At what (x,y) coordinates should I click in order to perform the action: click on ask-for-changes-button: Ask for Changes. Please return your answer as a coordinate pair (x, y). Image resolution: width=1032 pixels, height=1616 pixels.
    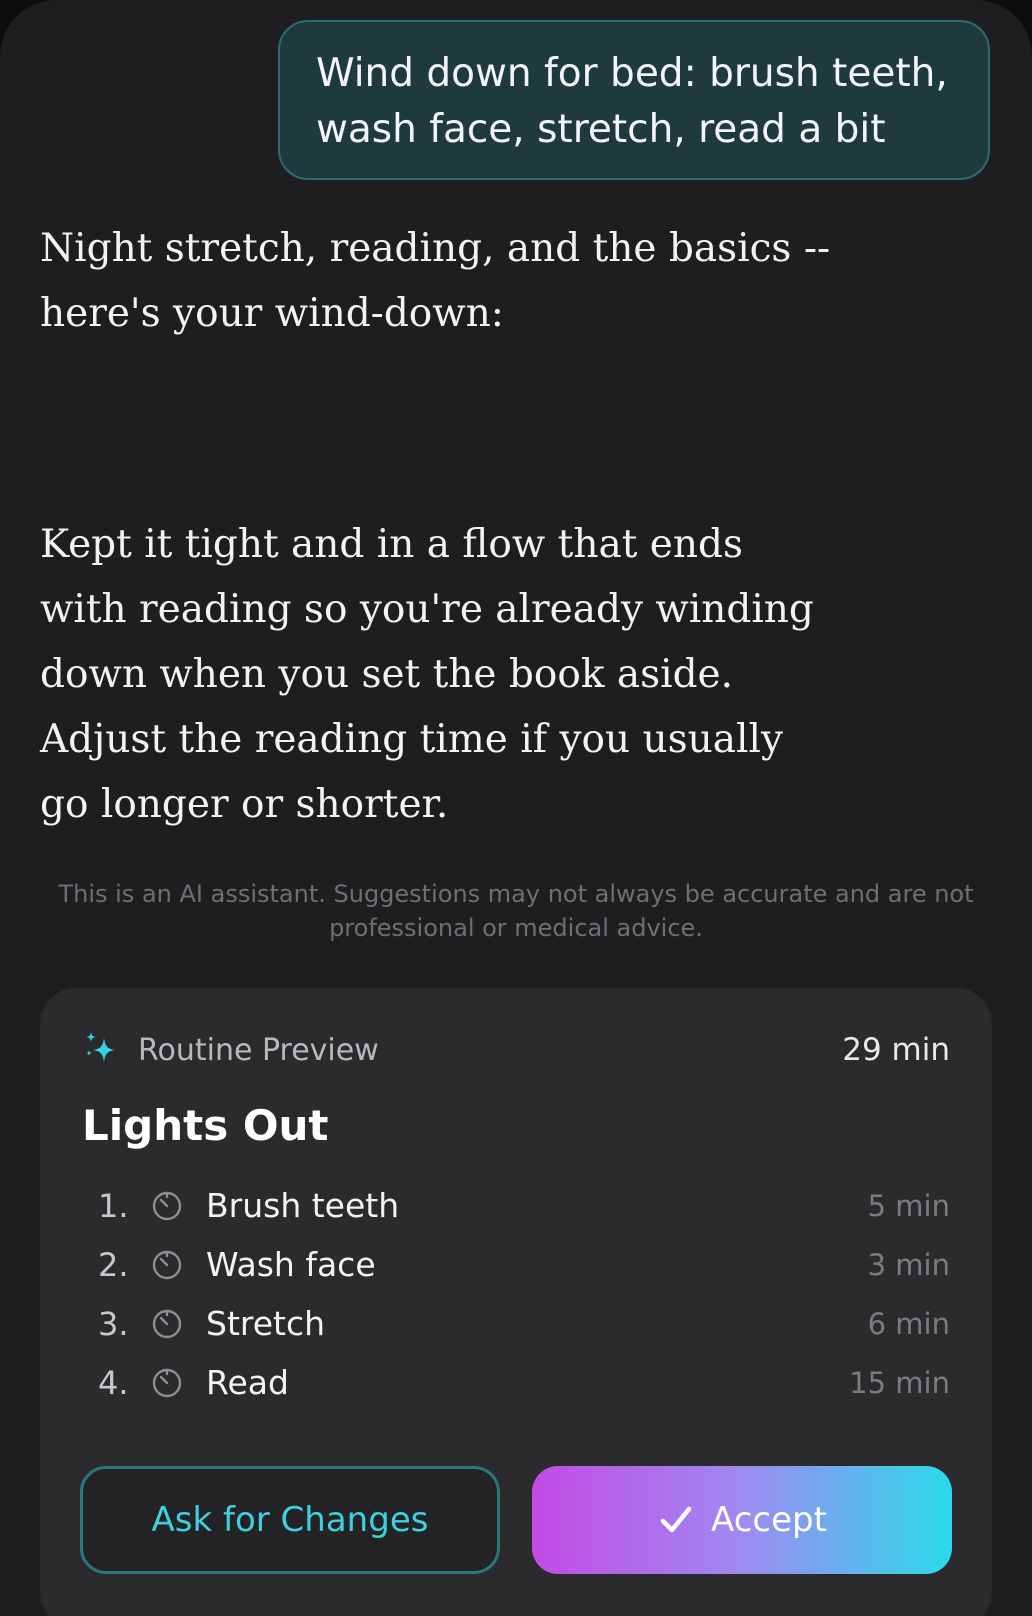
    Looking at the image, I should click on (290, 1520).